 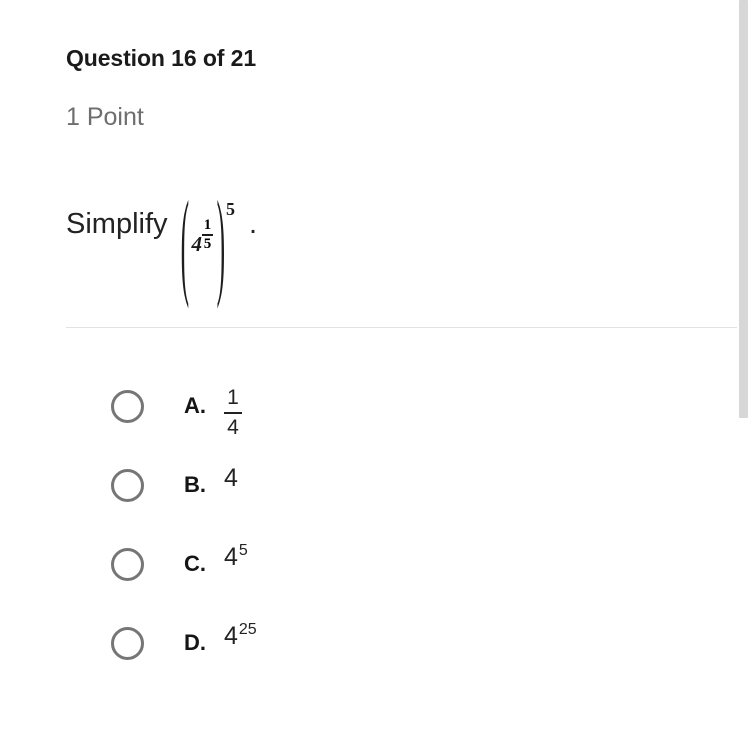 I want to click on option-letter-a: A., so click(x=195, y=405).